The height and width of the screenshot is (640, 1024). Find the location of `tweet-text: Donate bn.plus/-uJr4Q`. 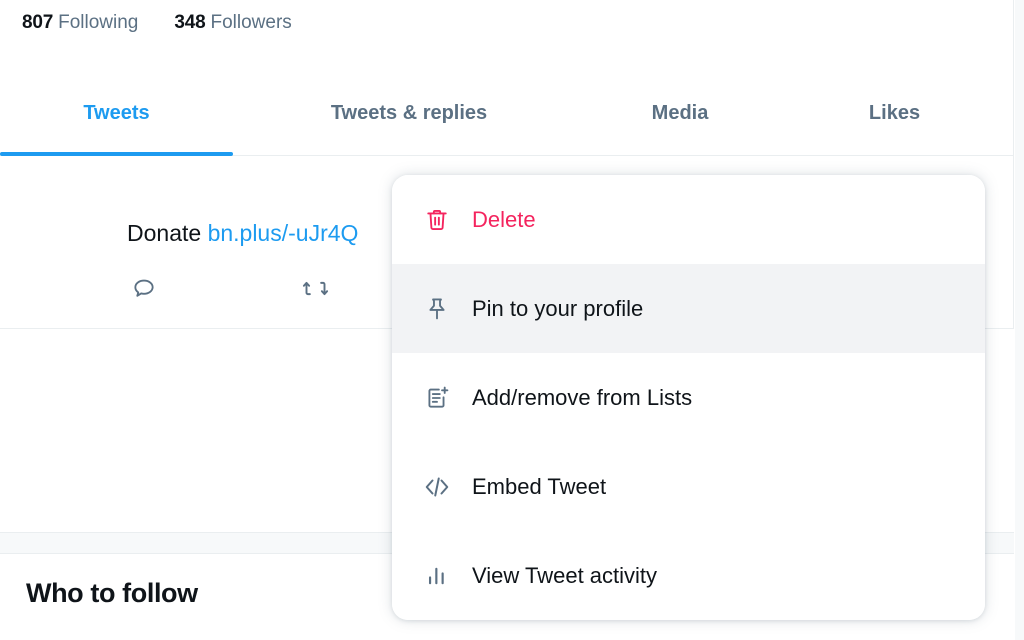

tweet-text: Donate bn.plus/-uJr4Q is located at coordinates (242, 233).